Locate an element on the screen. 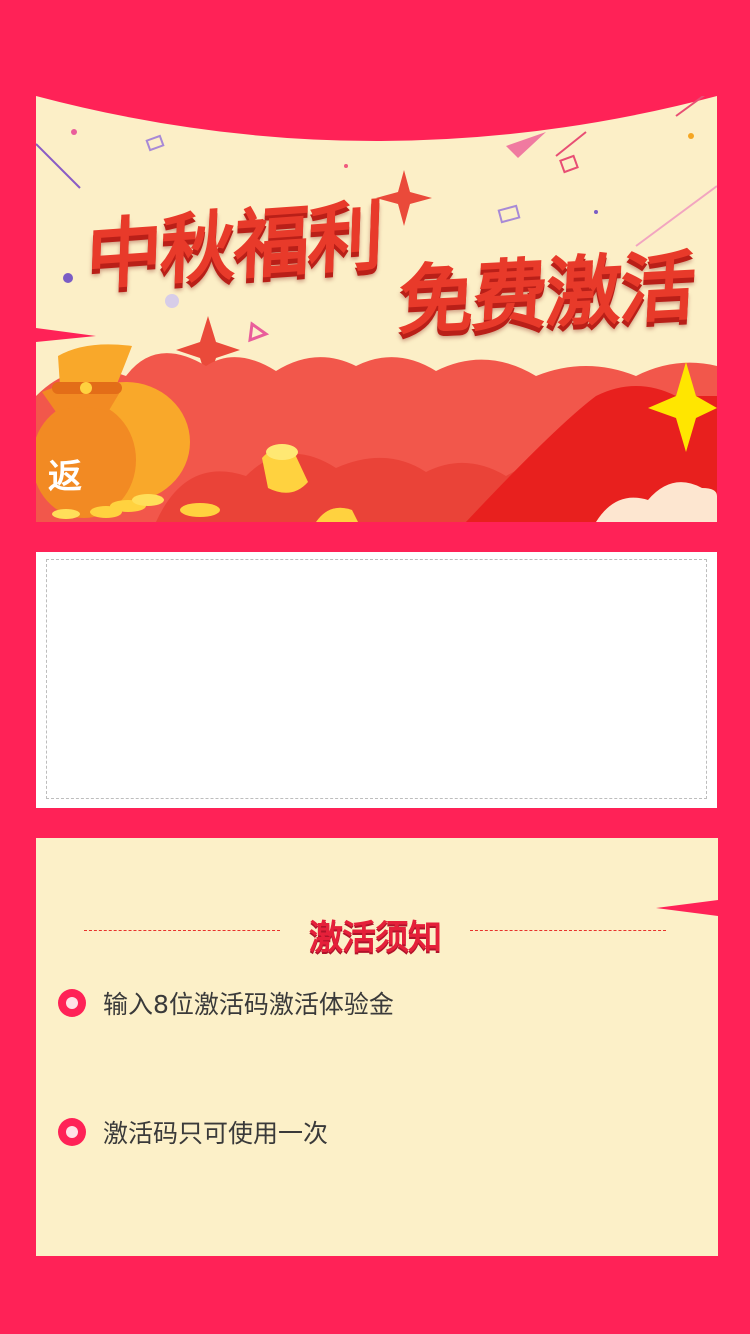 The image size is (750, 1334). notice-title: 激活须知 is located at coordinates (375, 938).